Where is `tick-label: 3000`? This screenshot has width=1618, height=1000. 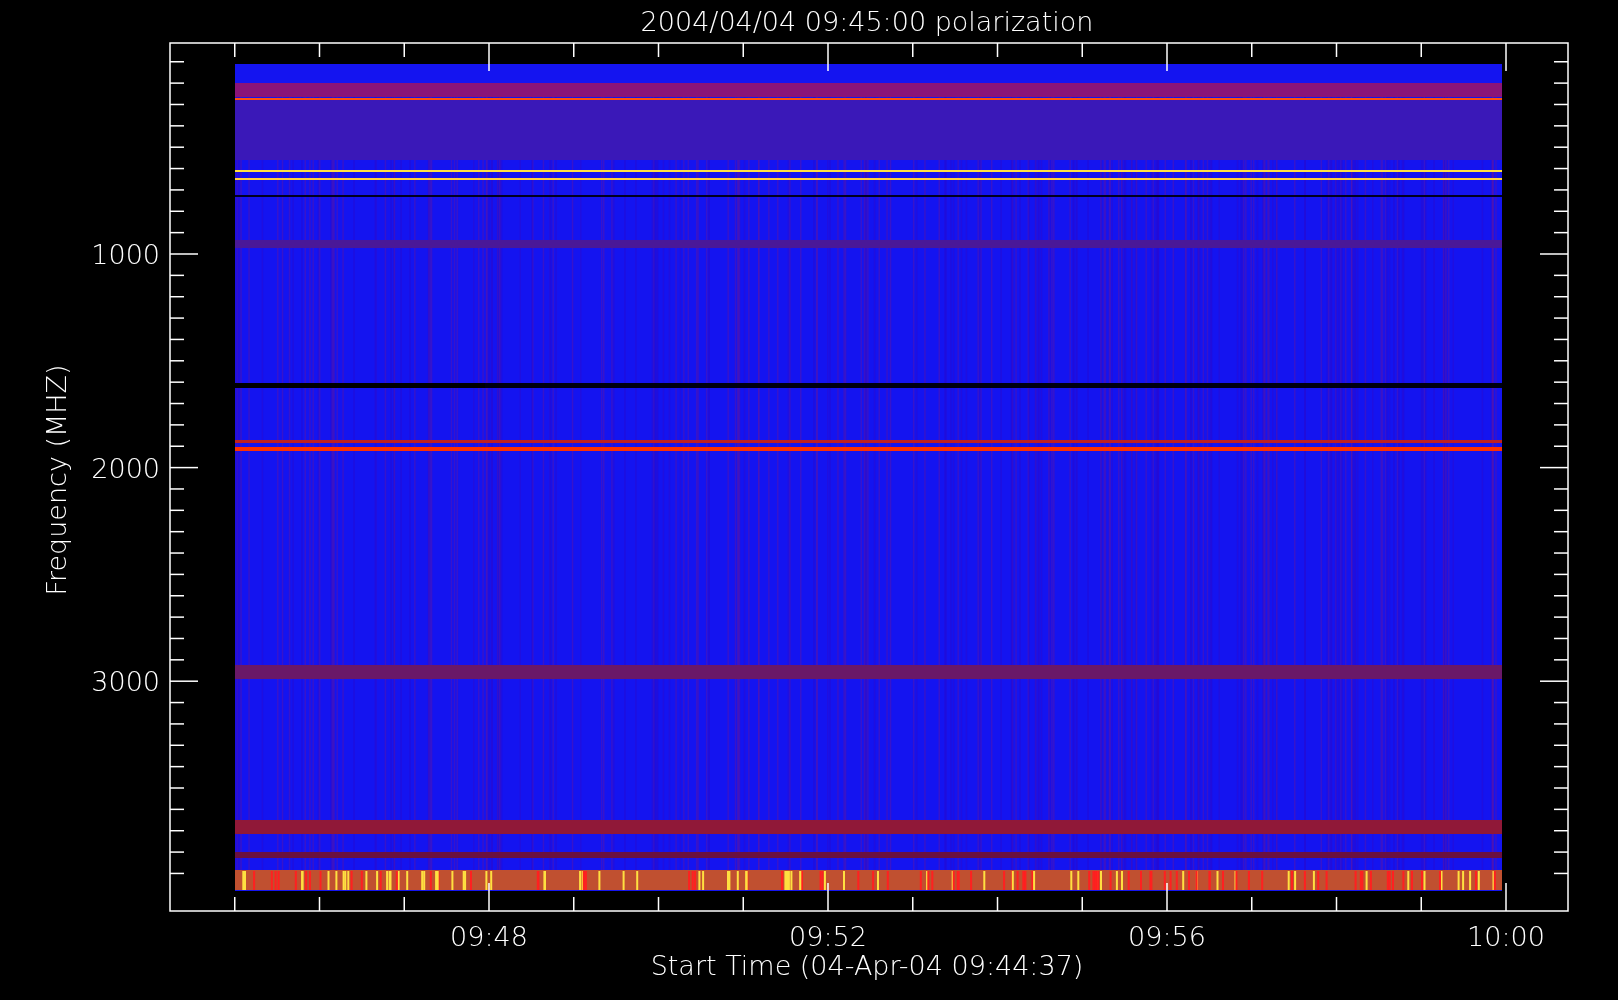
tick-label: 3000 is located at coordinates (125, 682).